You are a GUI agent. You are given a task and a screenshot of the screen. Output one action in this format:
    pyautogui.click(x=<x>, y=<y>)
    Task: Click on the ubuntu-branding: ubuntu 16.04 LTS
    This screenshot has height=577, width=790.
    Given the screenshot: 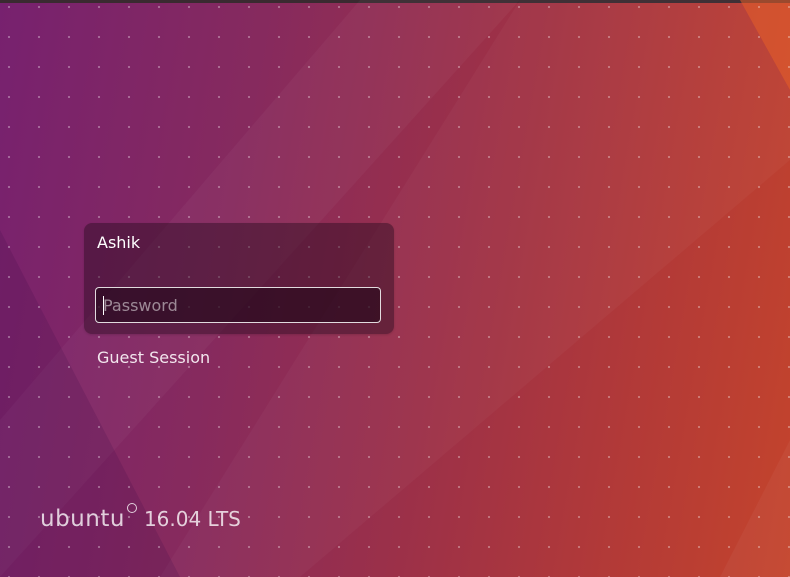 What is the action you would take?
    pyautogui.click(x=140, y=517)
    